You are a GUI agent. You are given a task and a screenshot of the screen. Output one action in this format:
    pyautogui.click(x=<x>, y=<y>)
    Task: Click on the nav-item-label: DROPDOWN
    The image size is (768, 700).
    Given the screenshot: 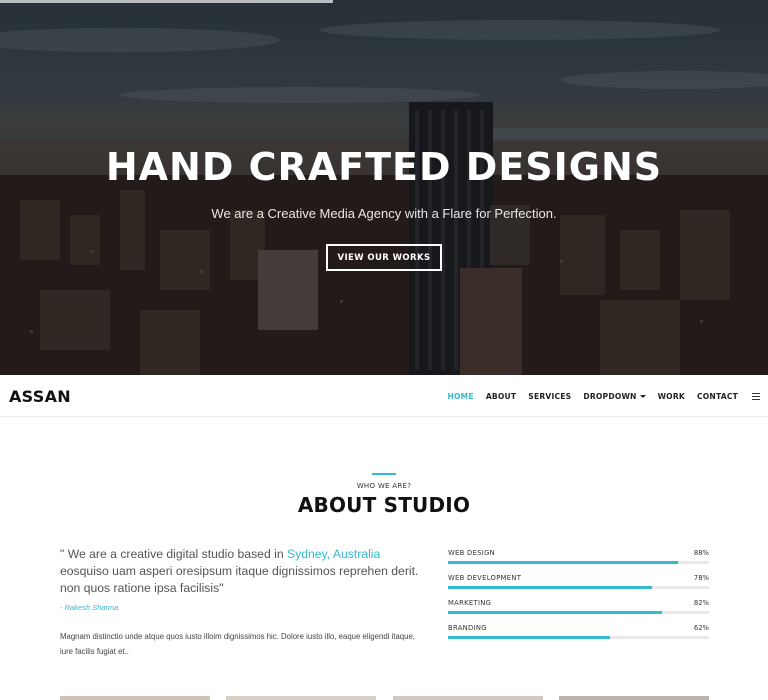 What is the action you would take?
    pyautogui.click(x=610, y=396)
    